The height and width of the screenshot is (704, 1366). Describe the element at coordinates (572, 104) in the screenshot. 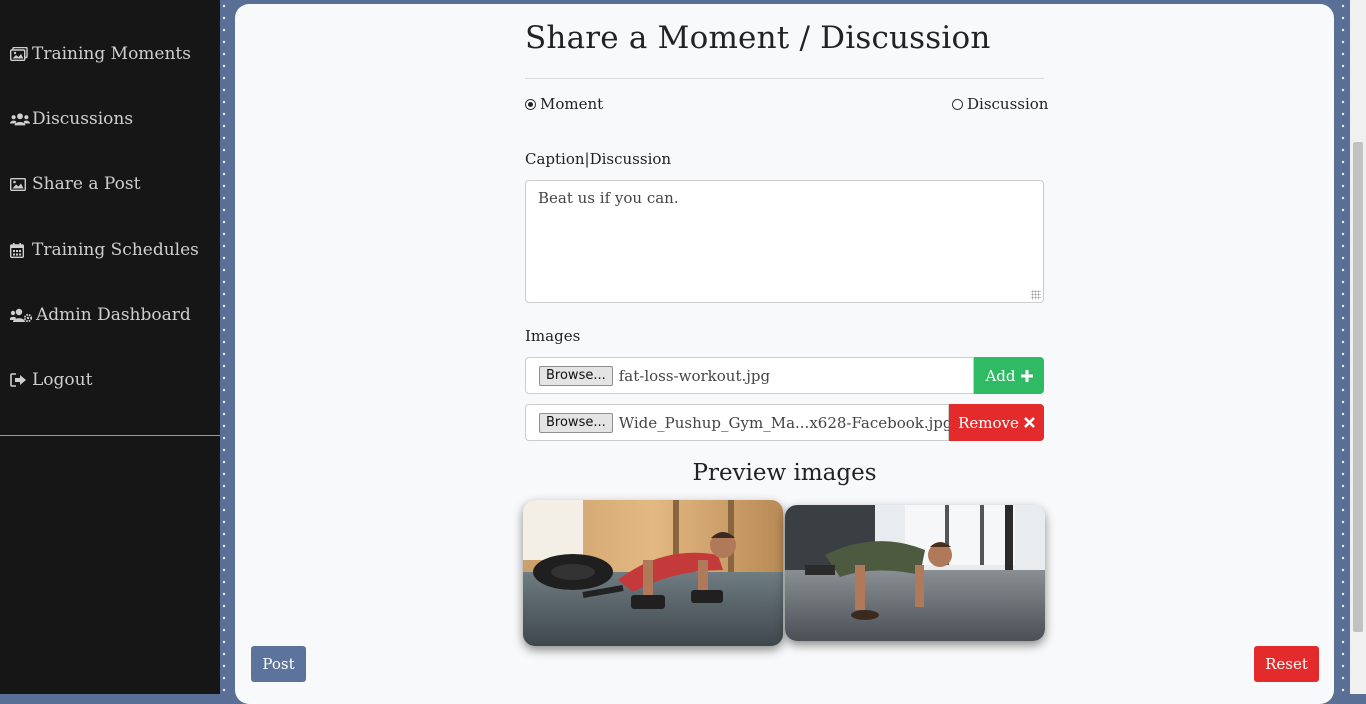

I see `radio-moment-label: Moment` at that location.